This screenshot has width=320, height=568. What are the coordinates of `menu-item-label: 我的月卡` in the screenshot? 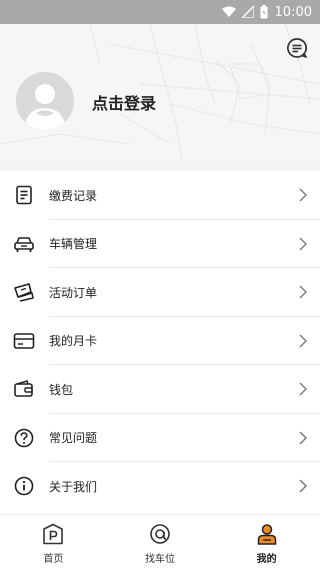 It's located at (73, 341).